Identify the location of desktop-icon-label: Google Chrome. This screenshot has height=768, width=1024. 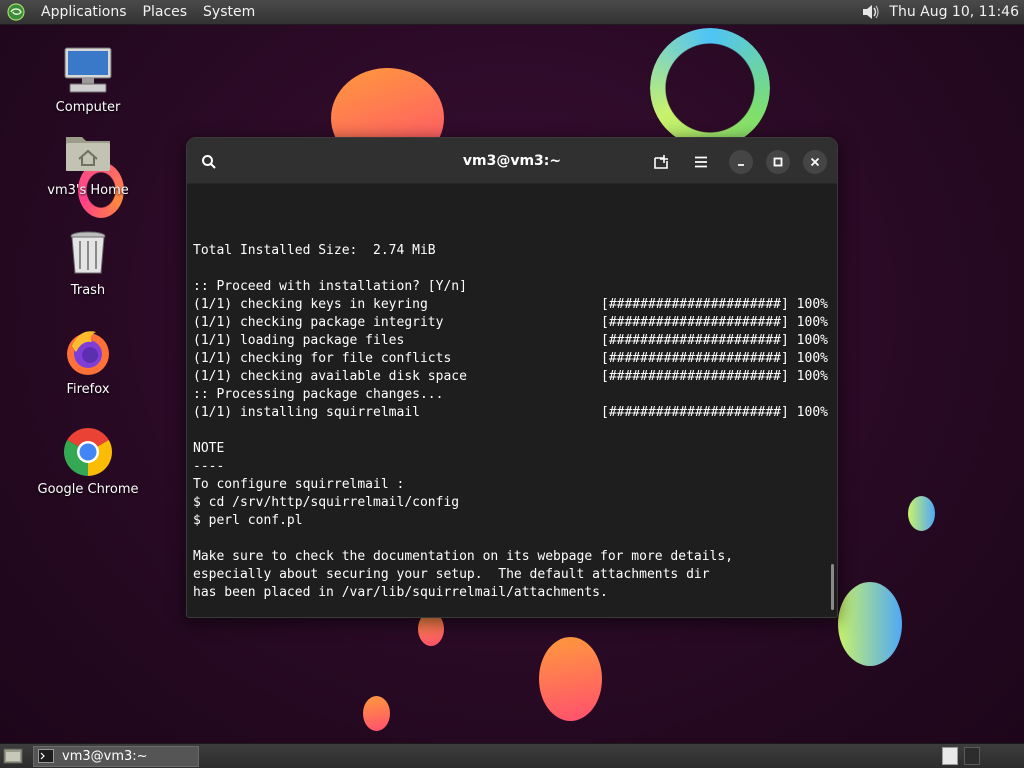
(88, 489).